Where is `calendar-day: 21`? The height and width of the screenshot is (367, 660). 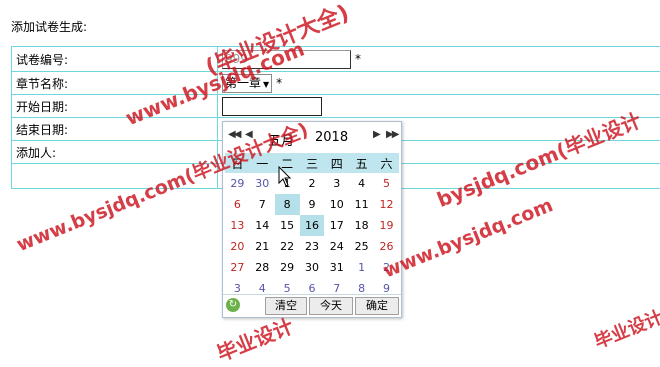 calendar-day: 21 is located at coordinates (262, 246).